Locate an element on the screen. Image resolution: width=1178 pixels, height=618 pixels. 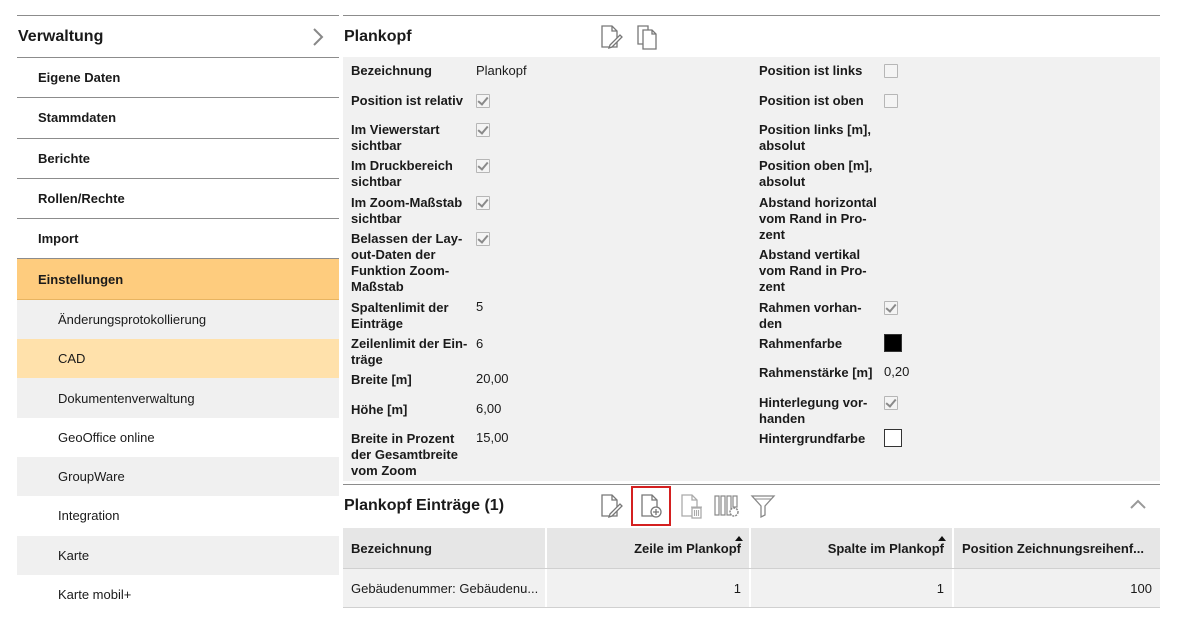
position-relativ-checkbox is located at coordinates (483, 101).